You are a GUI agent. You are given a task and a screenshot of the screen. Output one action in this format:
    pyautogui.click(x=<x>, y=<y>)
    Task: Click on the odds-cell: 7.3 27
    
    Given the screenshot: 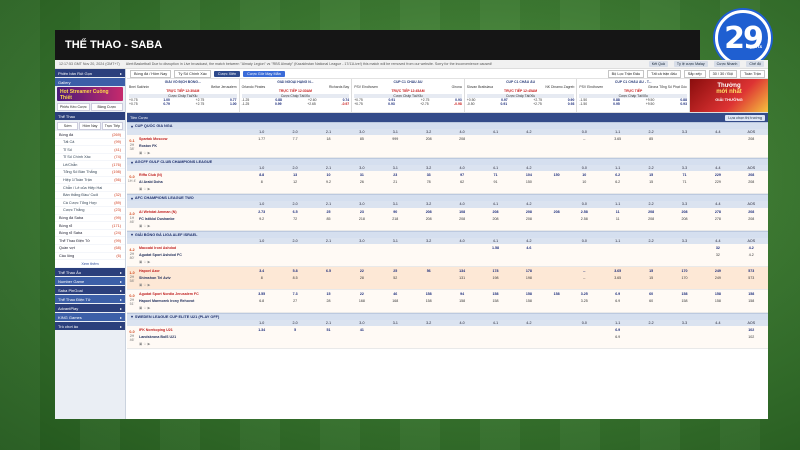 What is the action you would take?
    pyautogui.click(x=294, y=301)
    